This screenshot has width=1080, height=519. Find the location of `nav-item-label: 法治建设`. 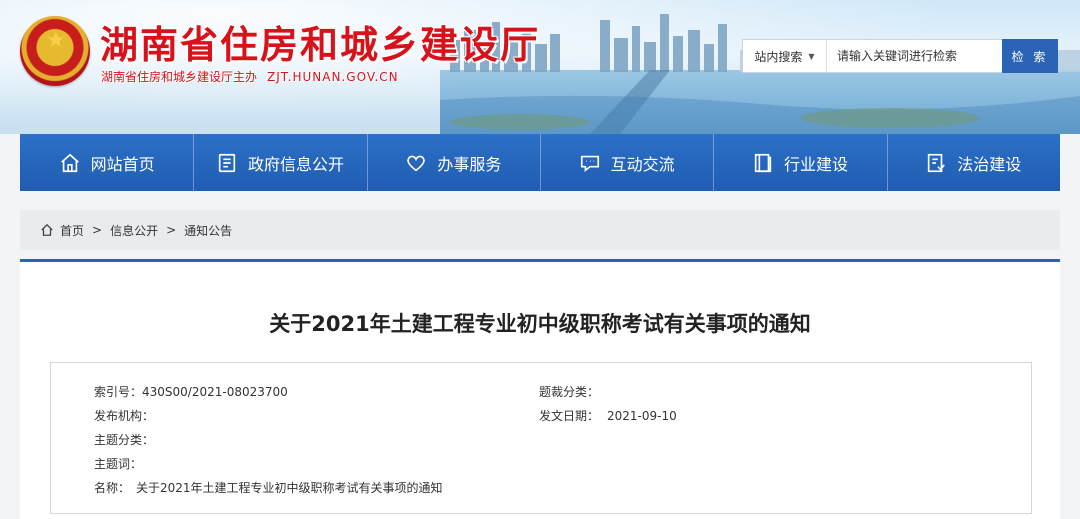

nav-item-label: 法治建设 is located at coordinates (989, 164).